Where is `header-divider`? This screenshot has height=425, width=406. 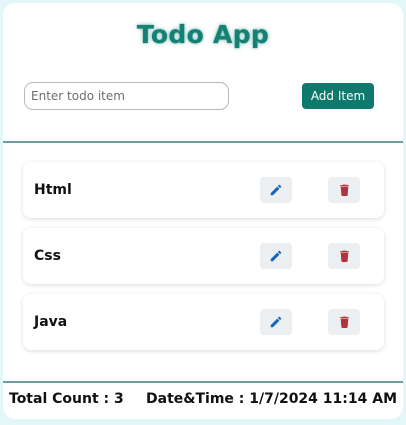
header-divider is located at coordinates (203, 142).